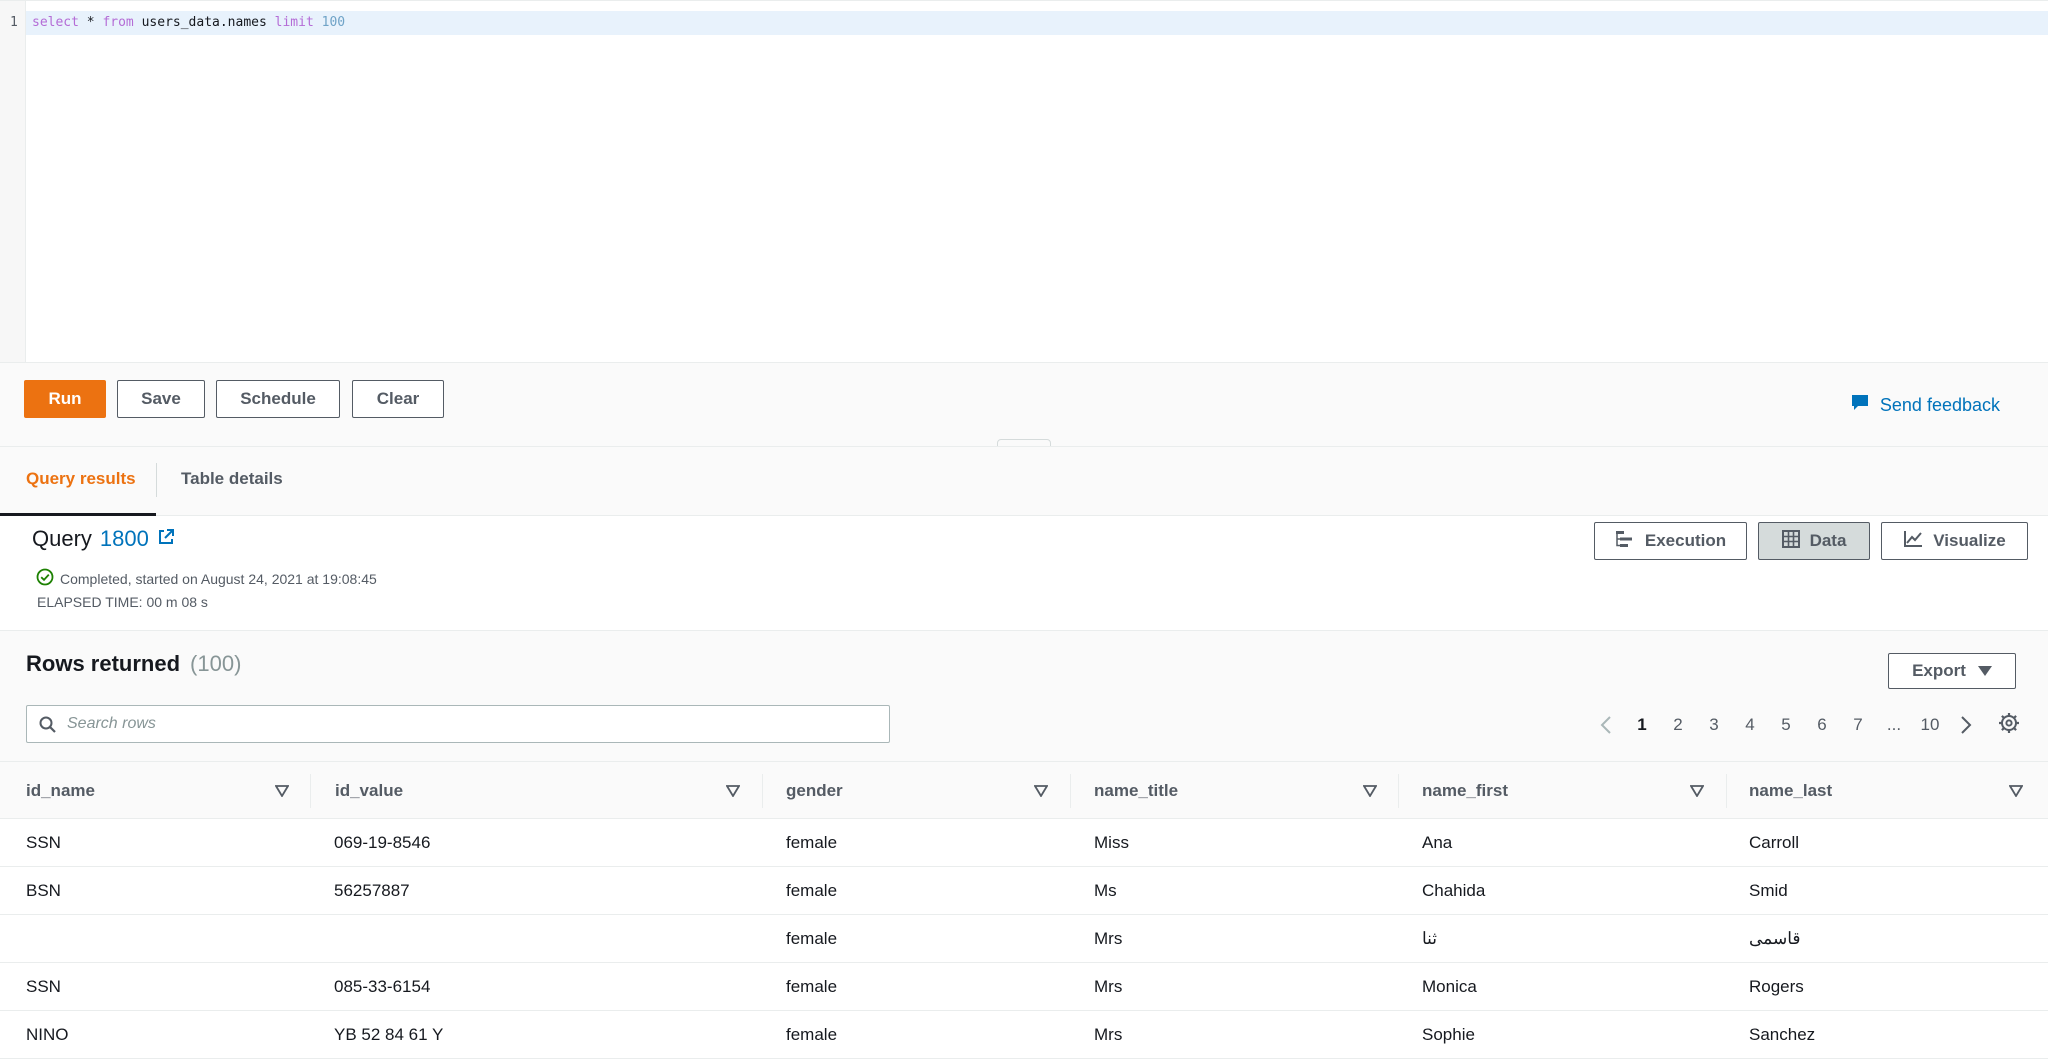 The image size is (2048, 1059). I want to click on data-view-button: Data, so click(1814, 541).